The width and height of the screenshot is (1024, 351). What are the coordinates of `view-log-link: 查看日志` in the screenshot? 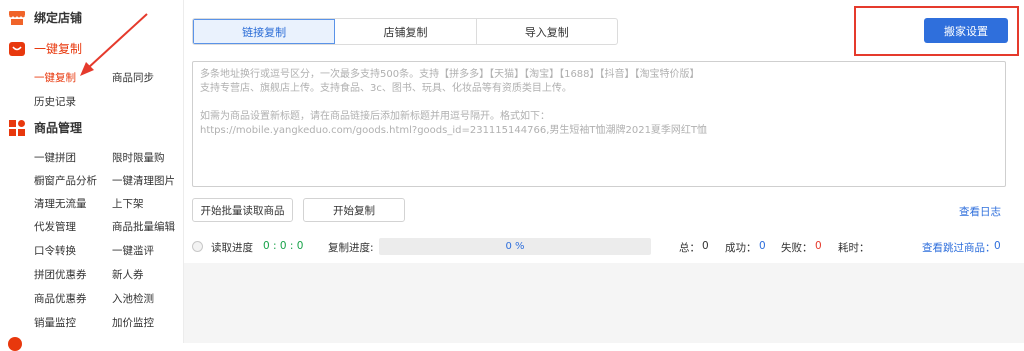 It's located at (980, 211).